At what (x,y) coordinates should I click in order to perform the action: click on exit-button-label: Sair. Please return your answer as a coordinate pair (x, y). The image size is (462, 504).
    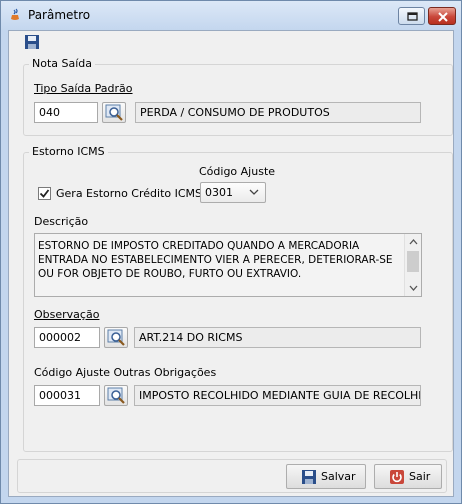
    Looking at the image, I should click on (420, 476).